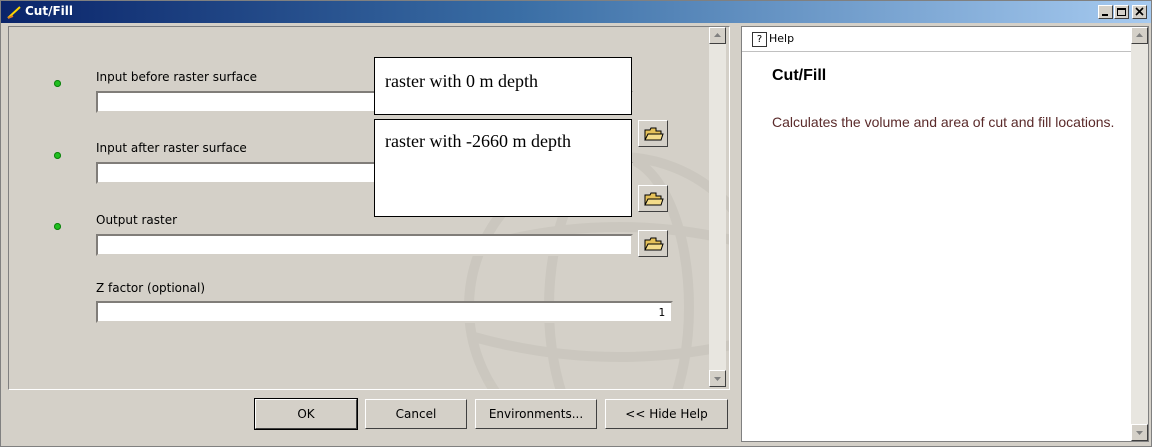 The height and width of the screenshot is (447, 1152). Describe the element at coordinates (384, 312) in the screenshot. I see `z-factor-field: 1` at that location.